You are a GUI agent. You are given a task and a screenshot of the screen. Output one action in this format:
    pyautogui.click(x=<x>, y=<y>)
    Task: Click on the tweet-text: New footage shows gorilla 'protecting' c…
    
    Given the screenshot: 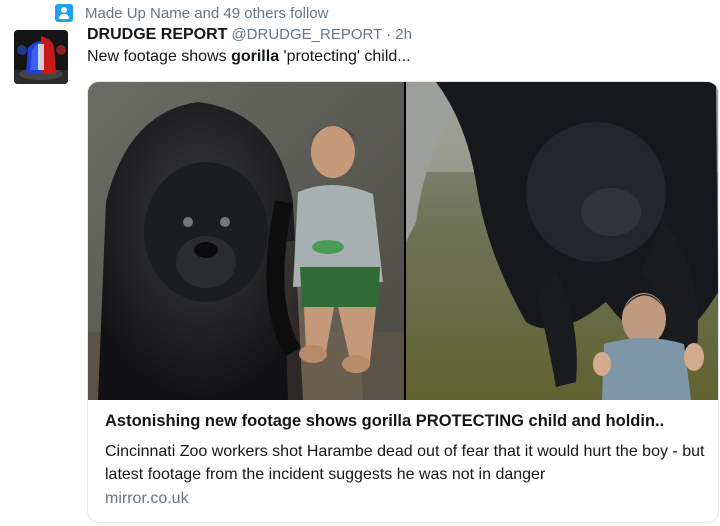 What is the action you would take?
    pyautogui.click(x=249, y=57)
    